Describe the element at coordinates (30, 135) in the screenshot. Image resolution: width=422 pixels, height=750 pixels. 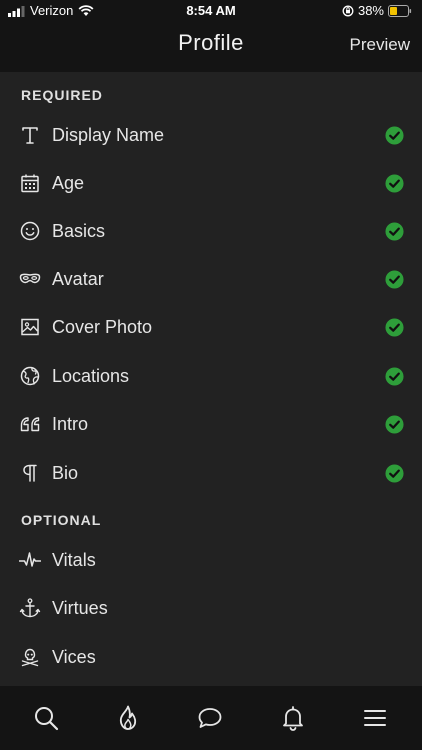
I see `text-icon` at that location.